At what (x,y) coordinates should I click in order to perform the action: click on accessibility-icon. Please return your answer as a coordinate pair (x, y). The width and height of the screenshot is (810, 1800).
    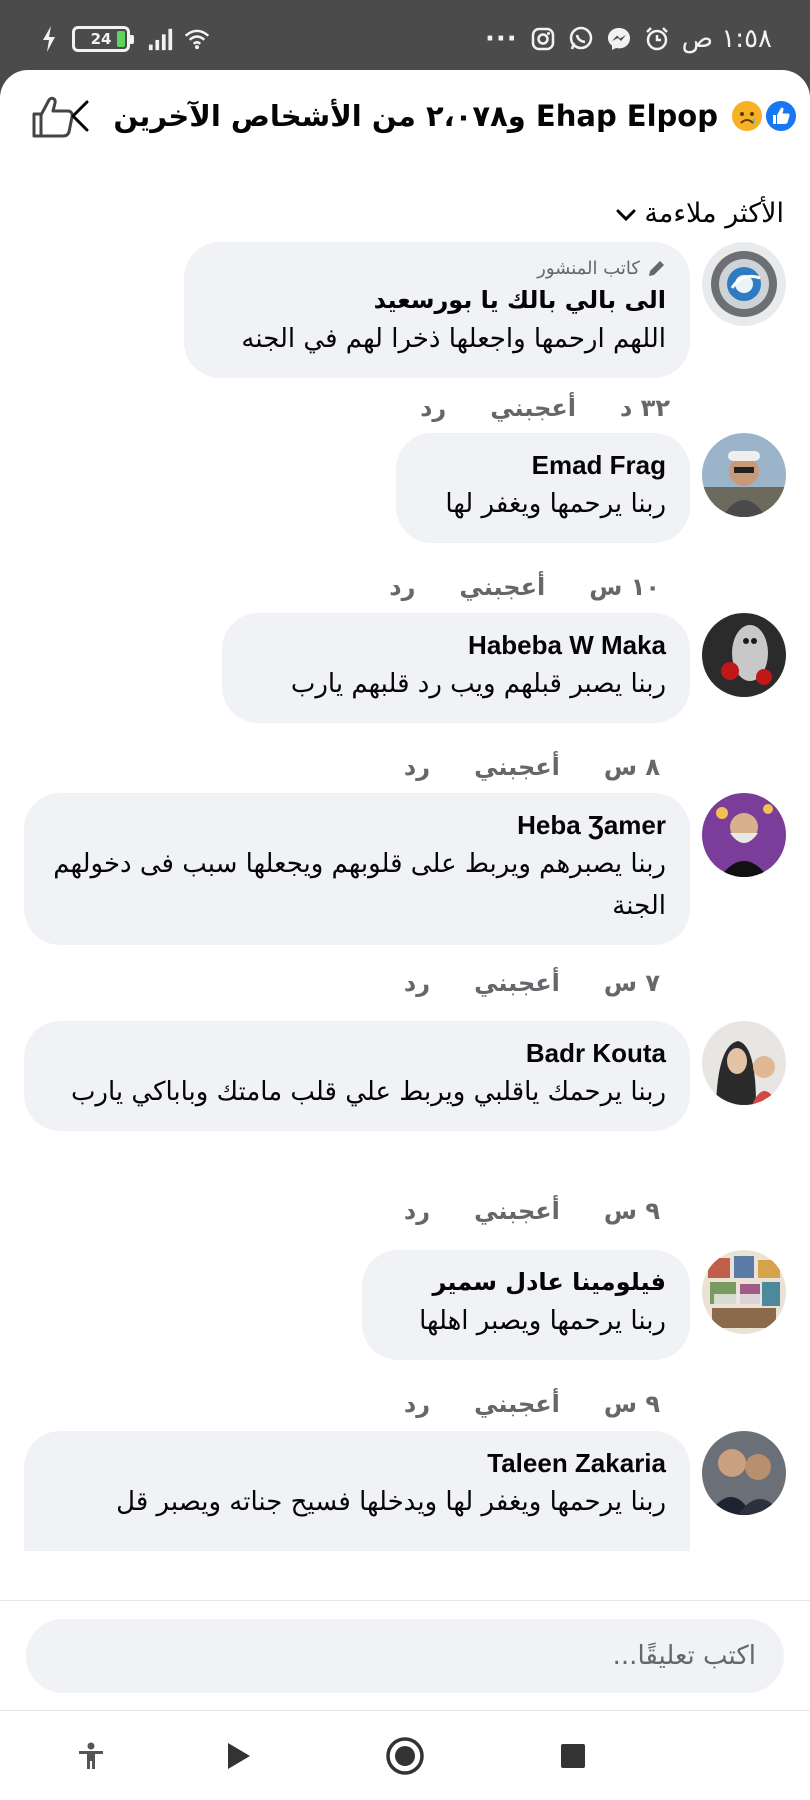
    Looking at the image, I should click on (91, 1756).